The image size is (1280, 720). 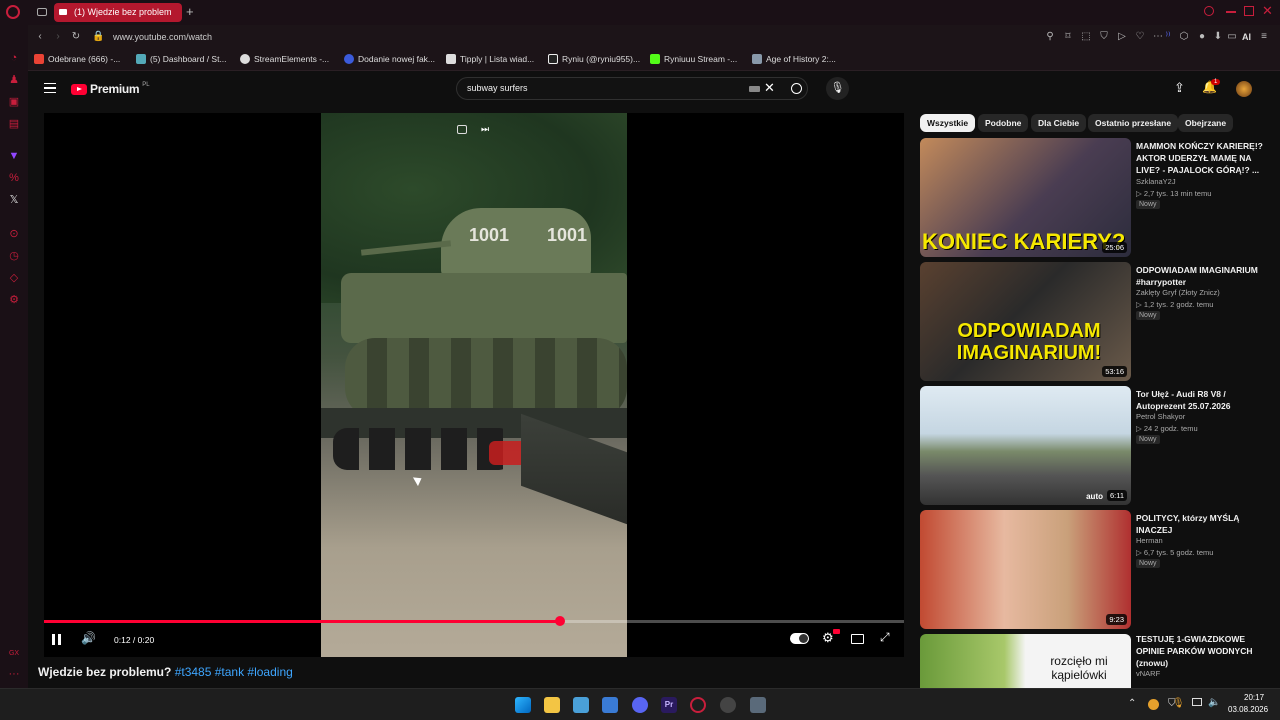 What do you see at coordinates (552, 705) in the screenshot?
I see `file-explorer-icon` at bounding box center [552, 705].